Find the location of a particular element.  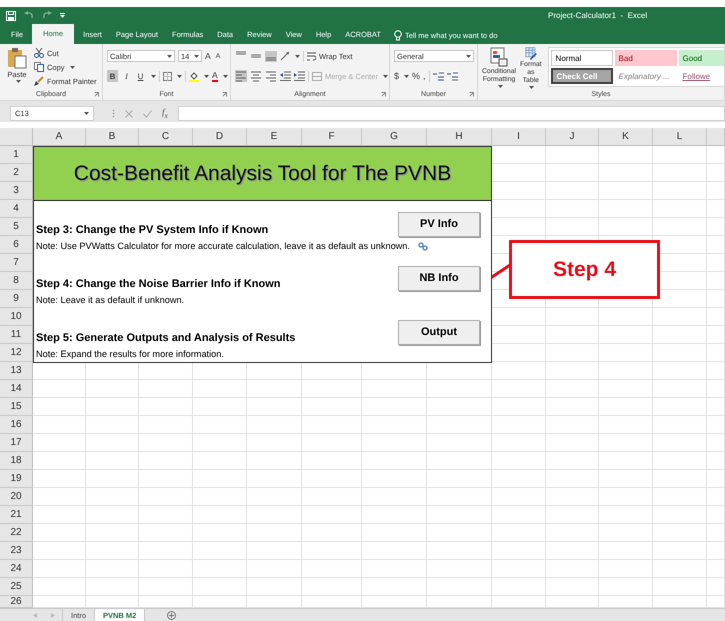

column-header: H is located at coordinates (459, 137).